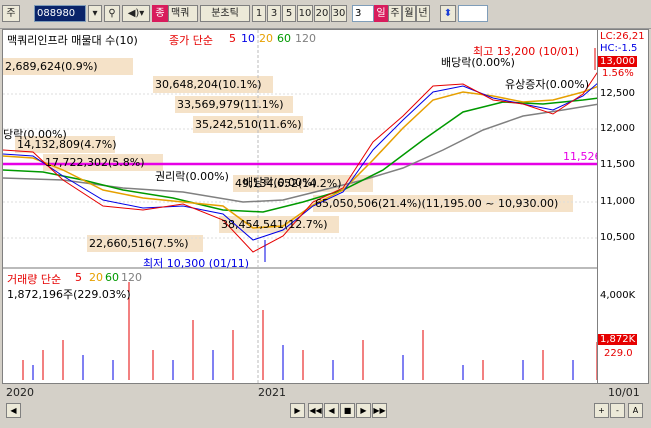 This screenshot has width=651, height=428. What do you see at coordinates (363, 13) in the screenshot?
I see `period-select: 3` at bounding box center [363, 13].